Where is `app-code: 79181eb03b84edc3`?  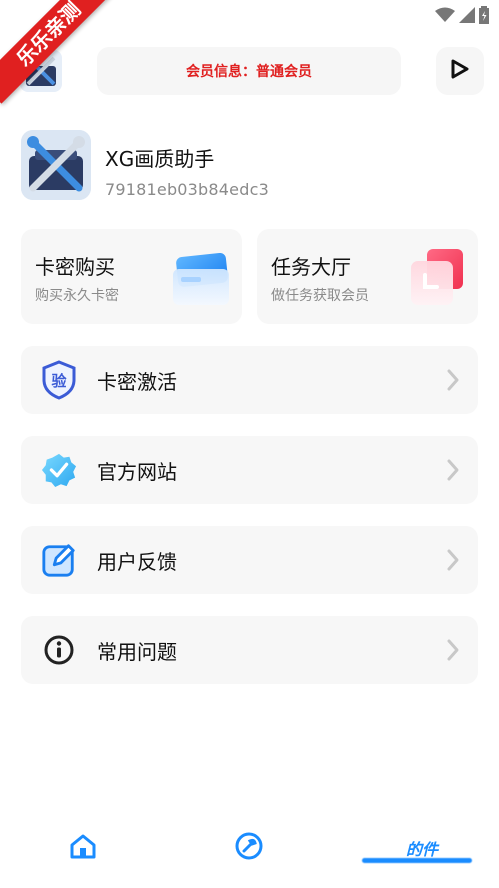
app-code: 79181eb03b84edc3 is located at coordinates (187, 189).